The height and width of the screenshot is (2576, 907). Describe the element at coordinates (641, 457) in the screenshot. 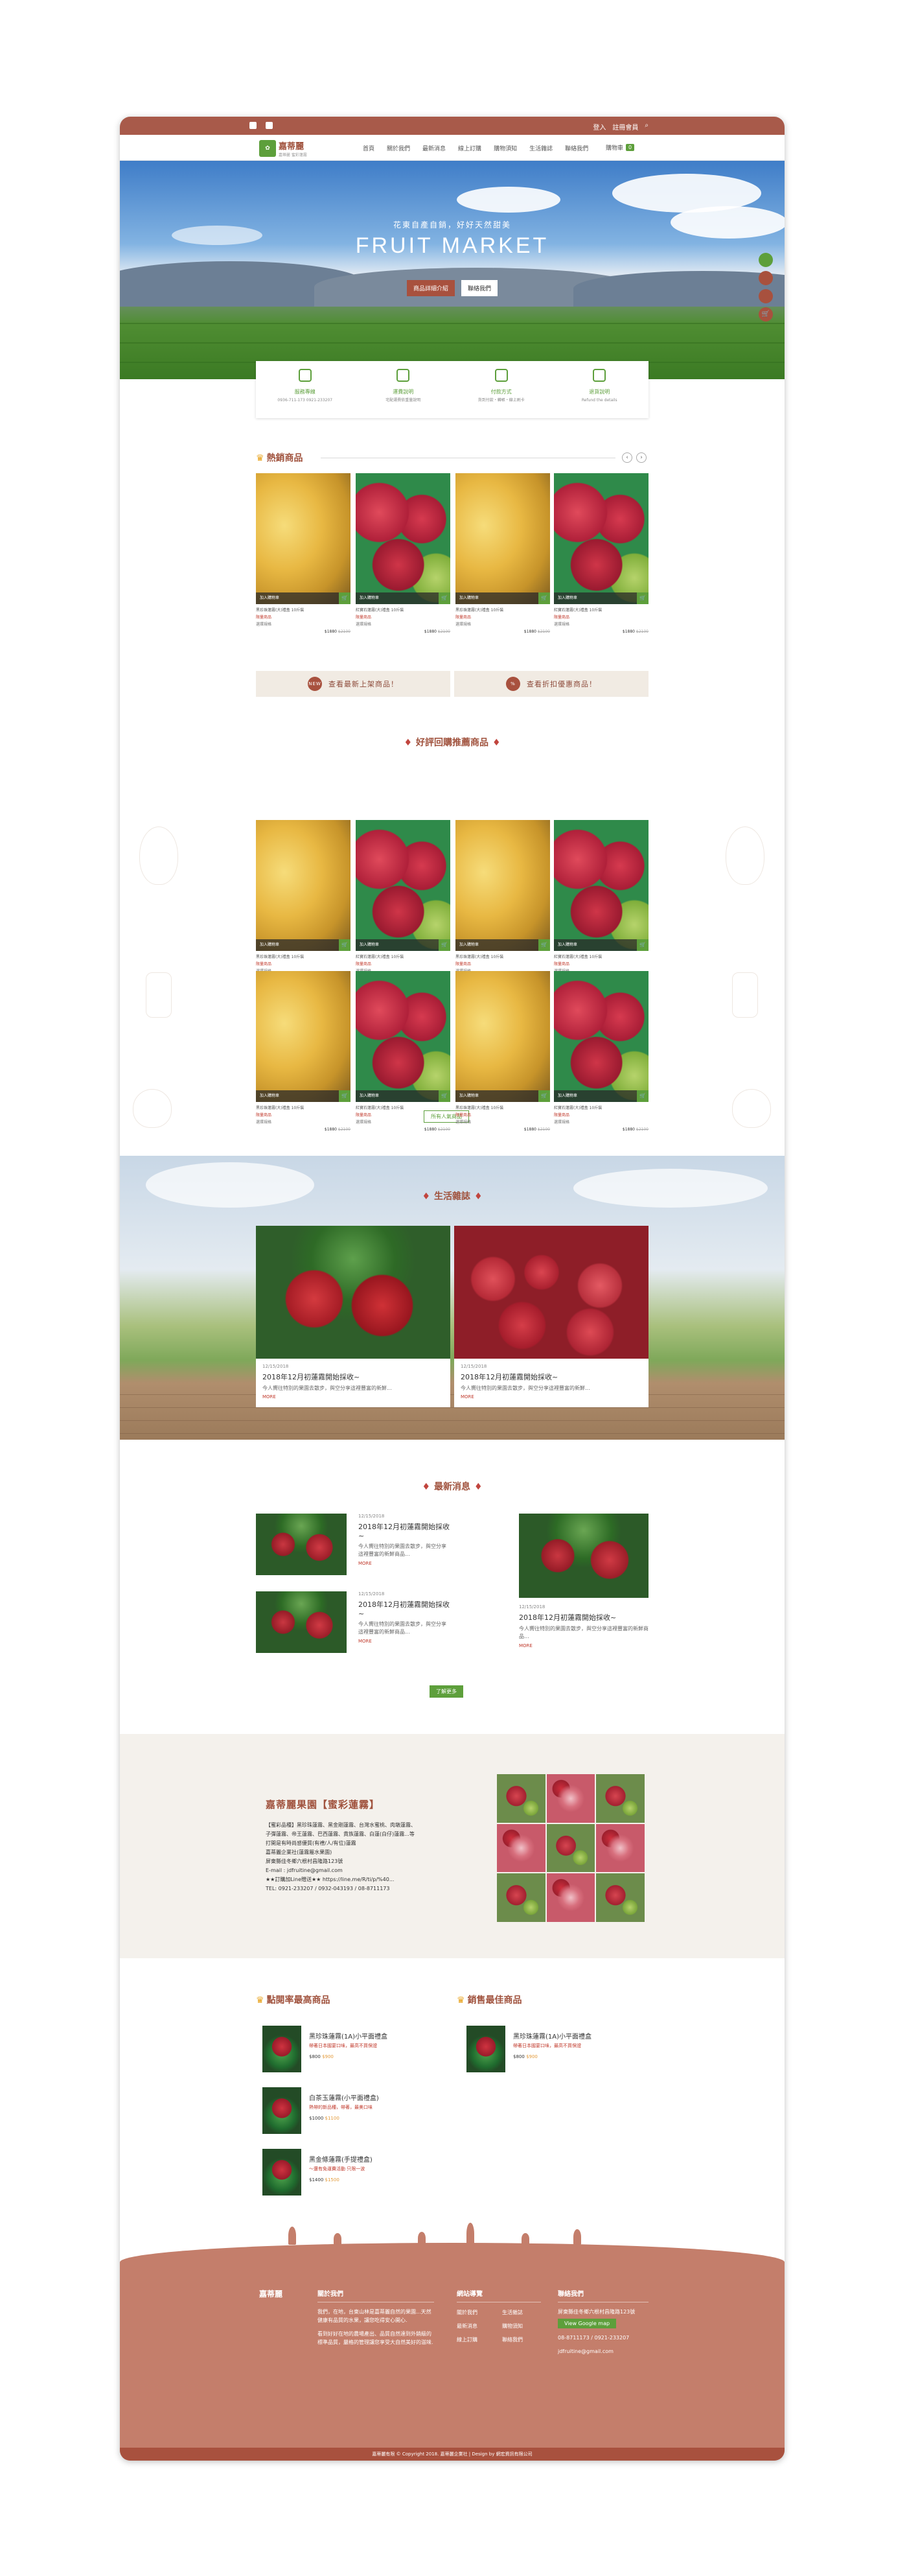

I see `next-arrow-icon: ›` at that location.